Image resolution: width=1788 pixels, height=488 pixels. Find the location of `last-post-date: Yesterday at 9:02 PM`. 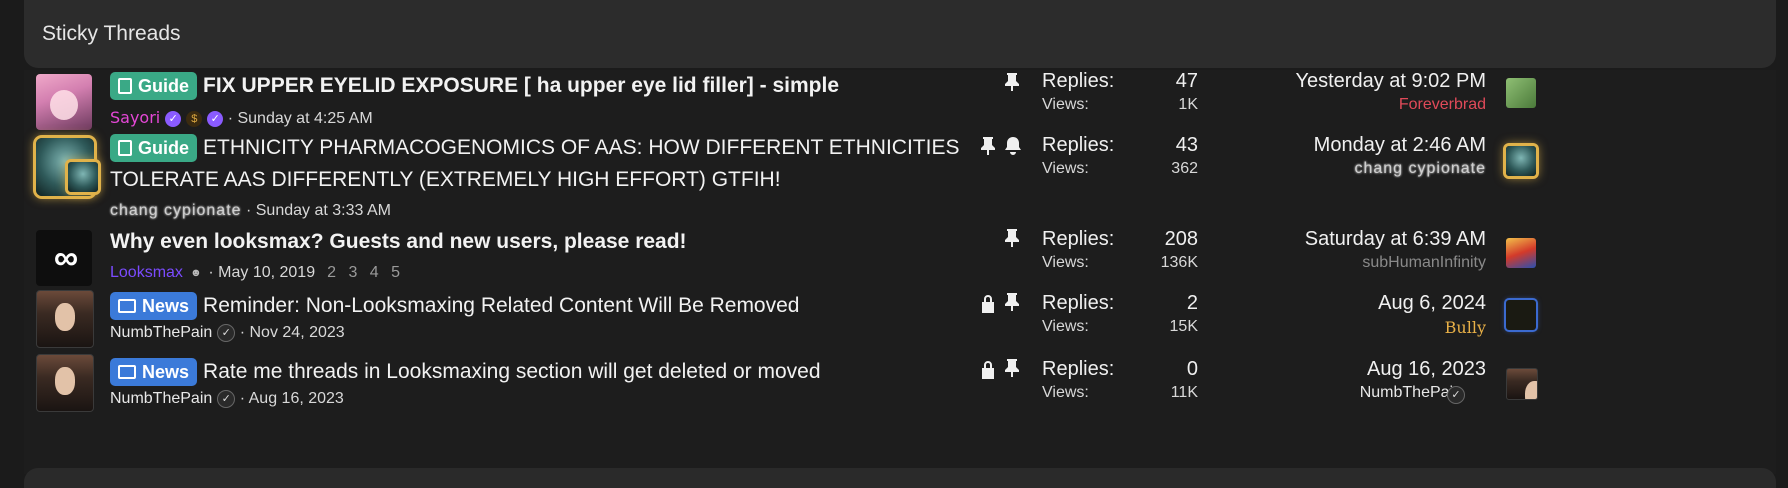

last-post-date: Yesterday at 9:02 PM is located at coordinates (1391, 81).